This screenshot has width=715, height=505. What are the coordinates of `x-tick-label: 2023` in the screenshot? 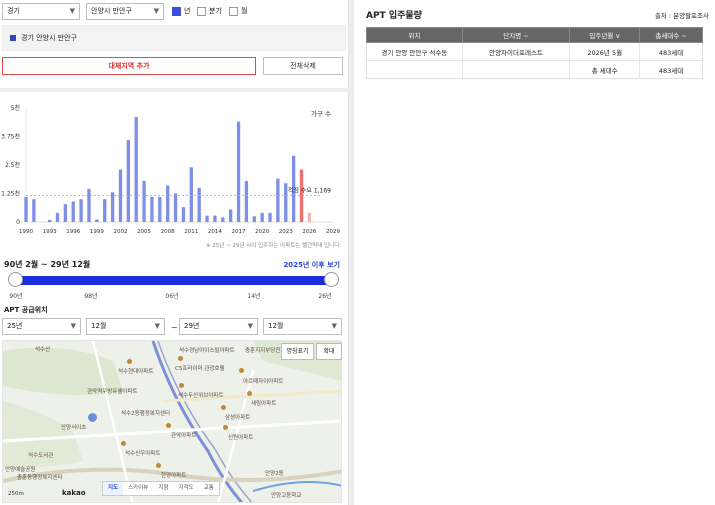 It's located at (286, 232).